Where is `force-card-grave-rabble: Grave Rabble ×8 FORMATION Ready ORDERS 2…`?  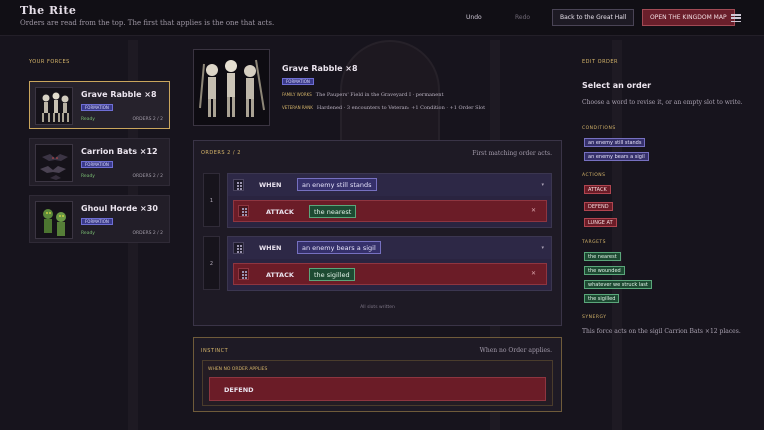
force-card-grave-rabble: Grave Rabble ×8 FORMATION Ready ORDERS 2… is located at coordinates (99, 105).